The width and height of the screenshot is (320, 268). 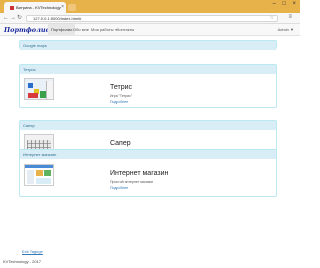 I want to click on new-tab-button, so click(x=72, y=7).